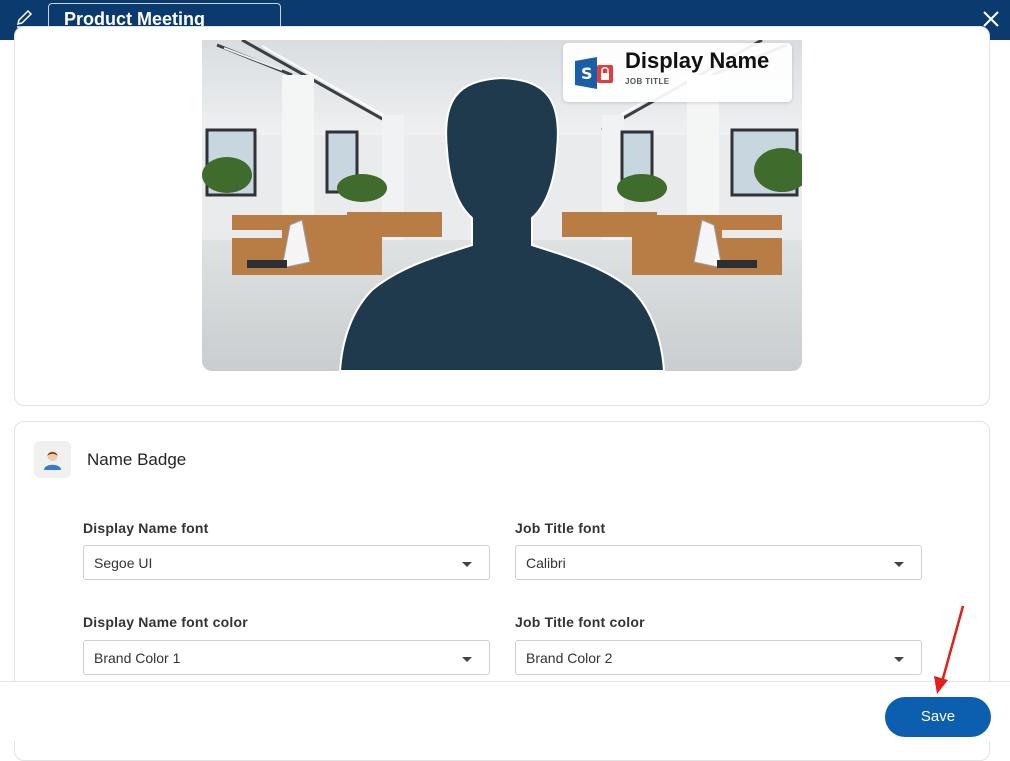  I want to click on name-badge-preview: S Display Name JOB TITLE, so click(677, 72).